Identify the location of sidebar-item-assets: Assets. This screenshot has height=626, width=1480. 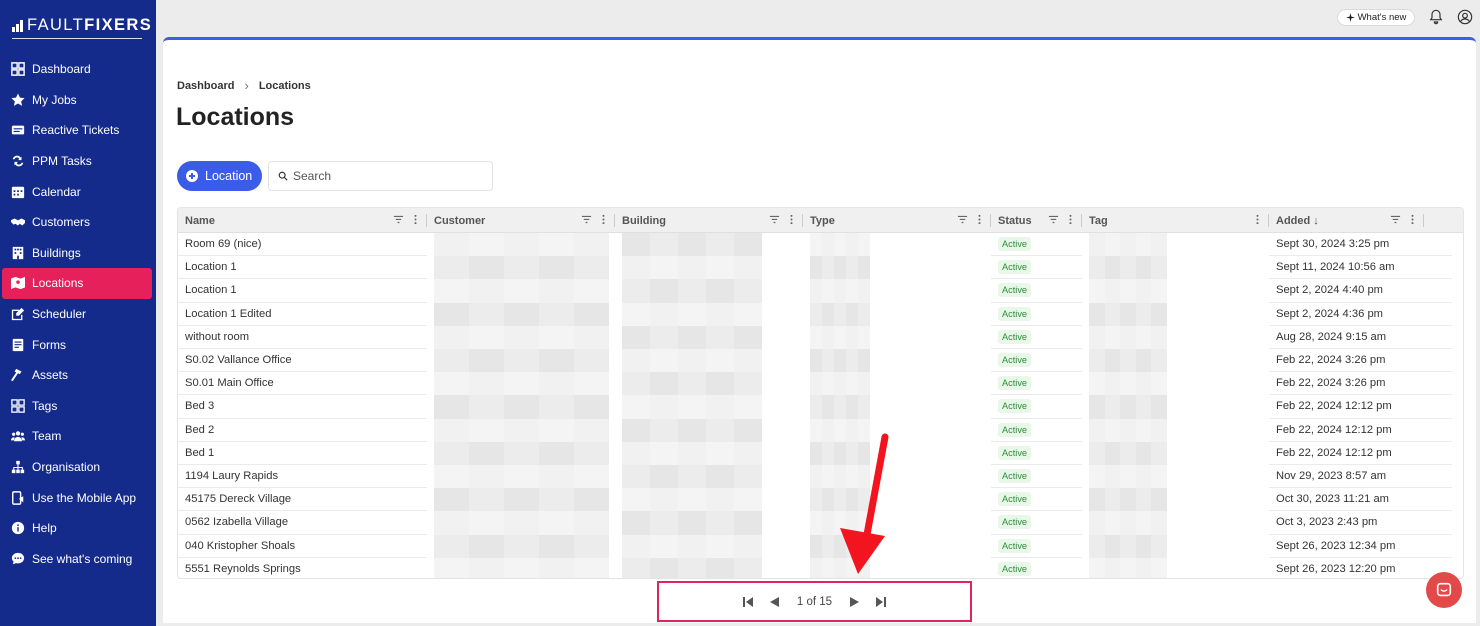
(78, 375).